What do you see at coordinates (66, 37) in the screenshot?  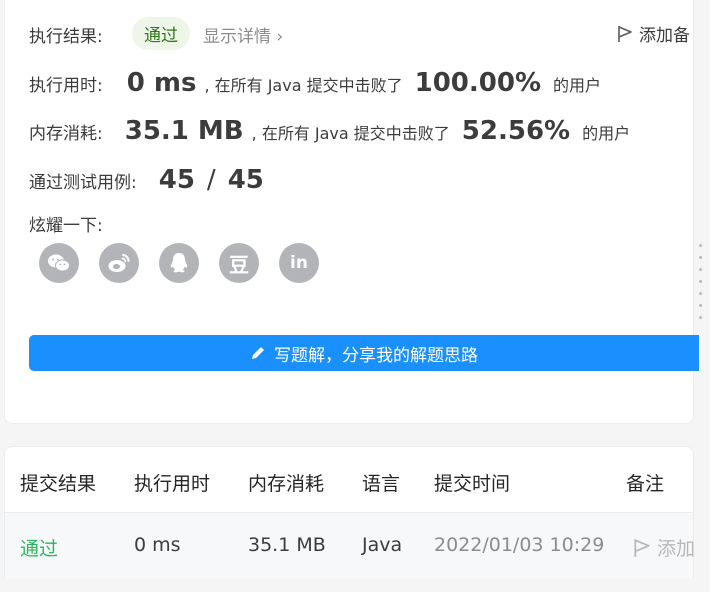 I see `result-label: 执行结果:` at bounding box center [66, 37].